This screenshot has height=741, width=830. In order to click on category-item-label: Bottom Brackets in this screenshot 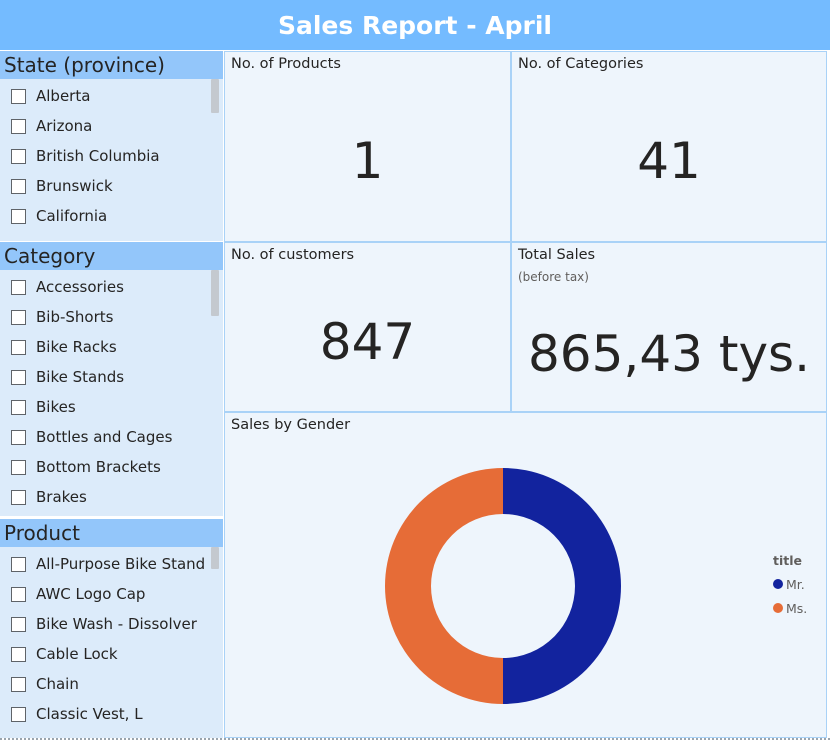, I will do `click(98, 467)`.